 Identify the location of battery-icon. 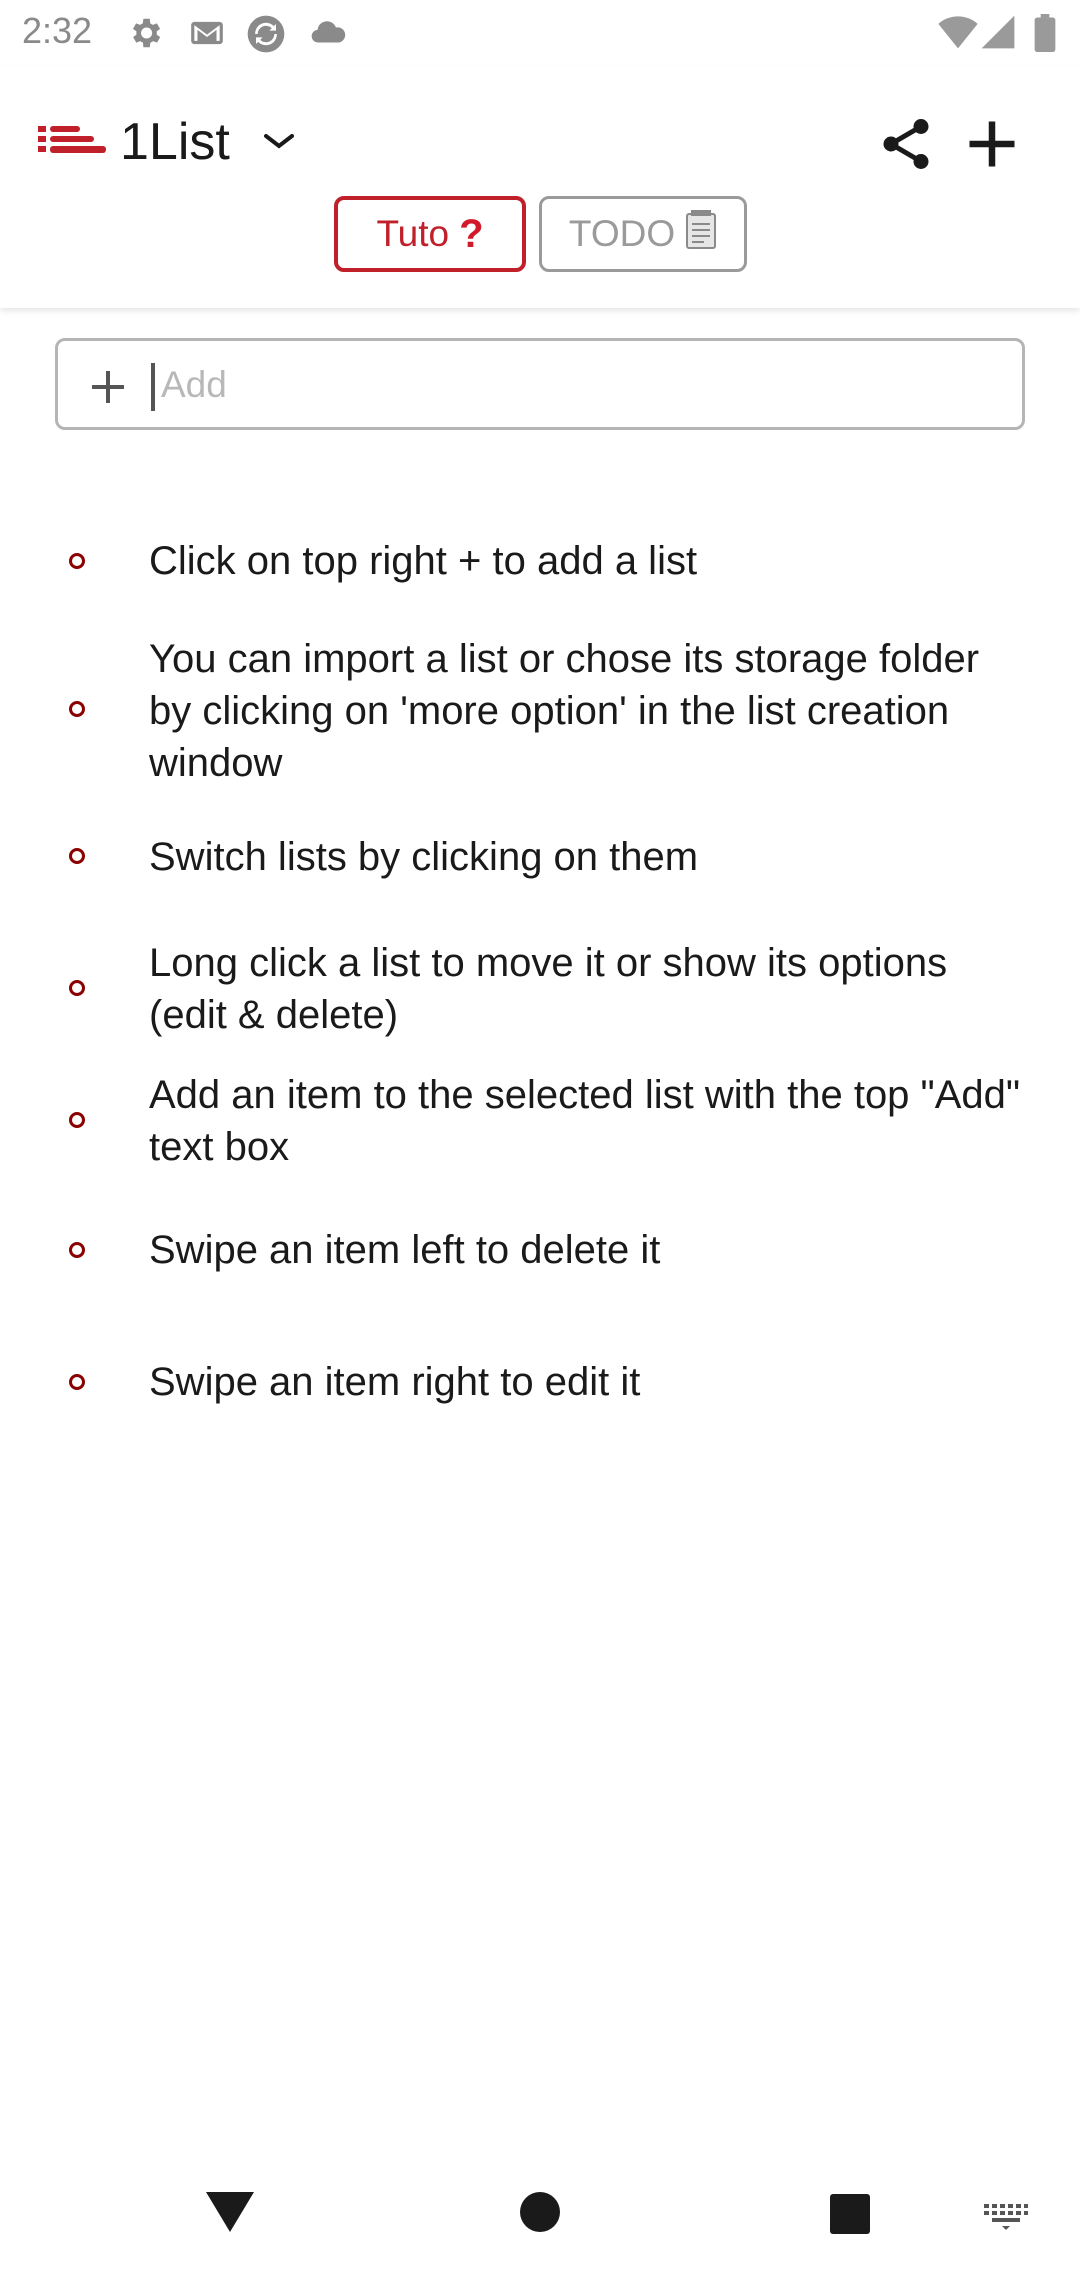
(1045, 35).